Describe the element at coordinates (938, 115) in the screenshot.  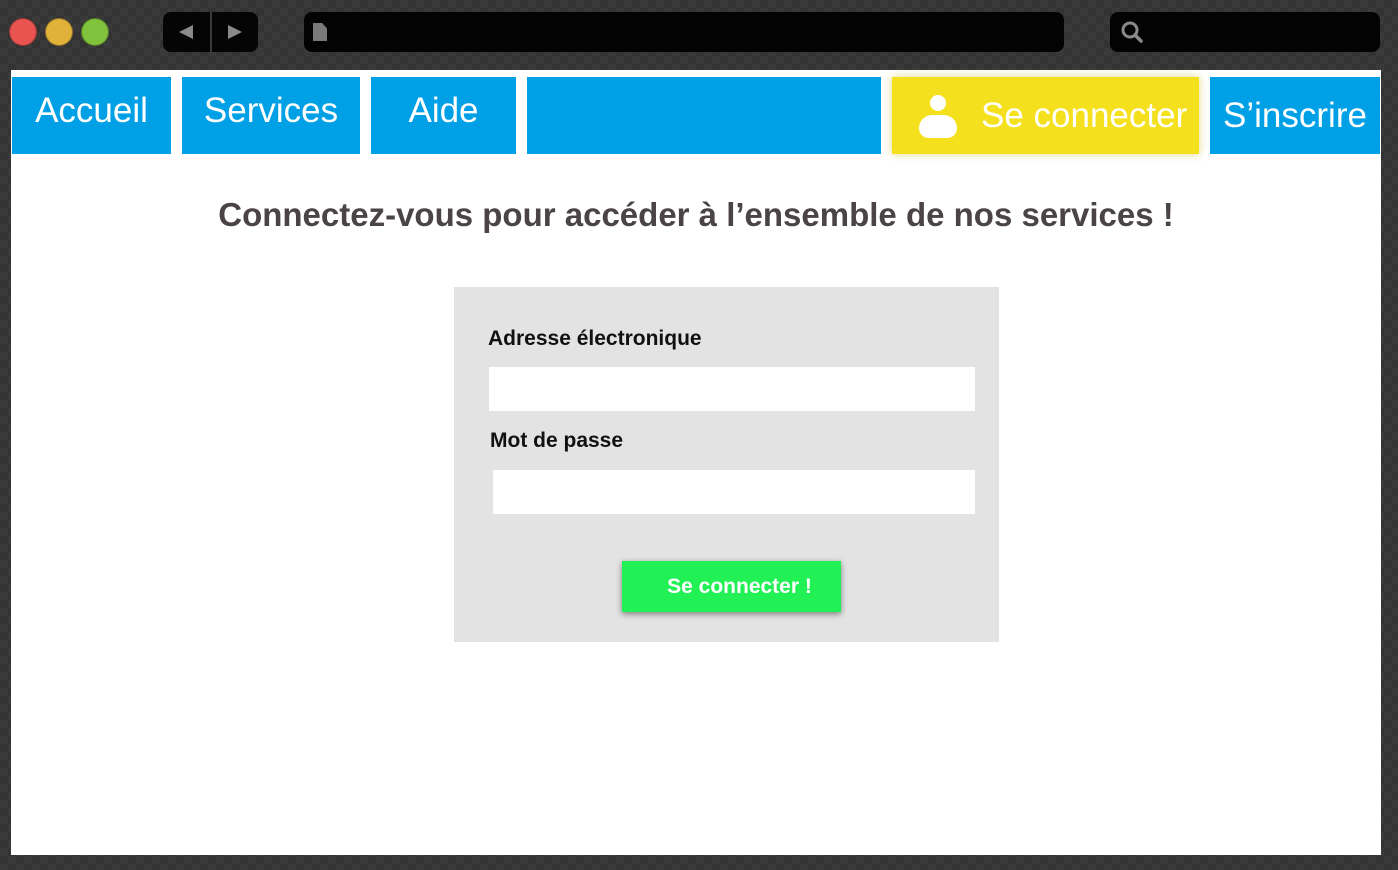
I see `user-icon` at that location.